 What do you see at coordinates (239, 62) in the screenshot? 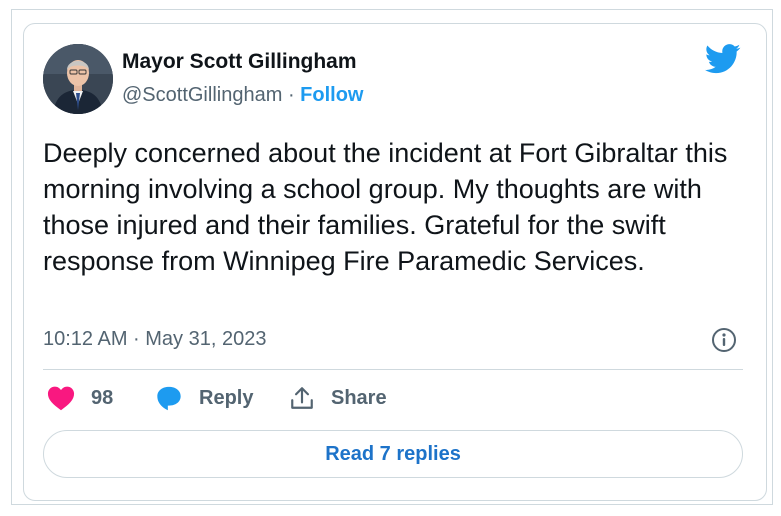
I see `author-name: Mayor Scott Gillingham` at bounding box center [239, 62].